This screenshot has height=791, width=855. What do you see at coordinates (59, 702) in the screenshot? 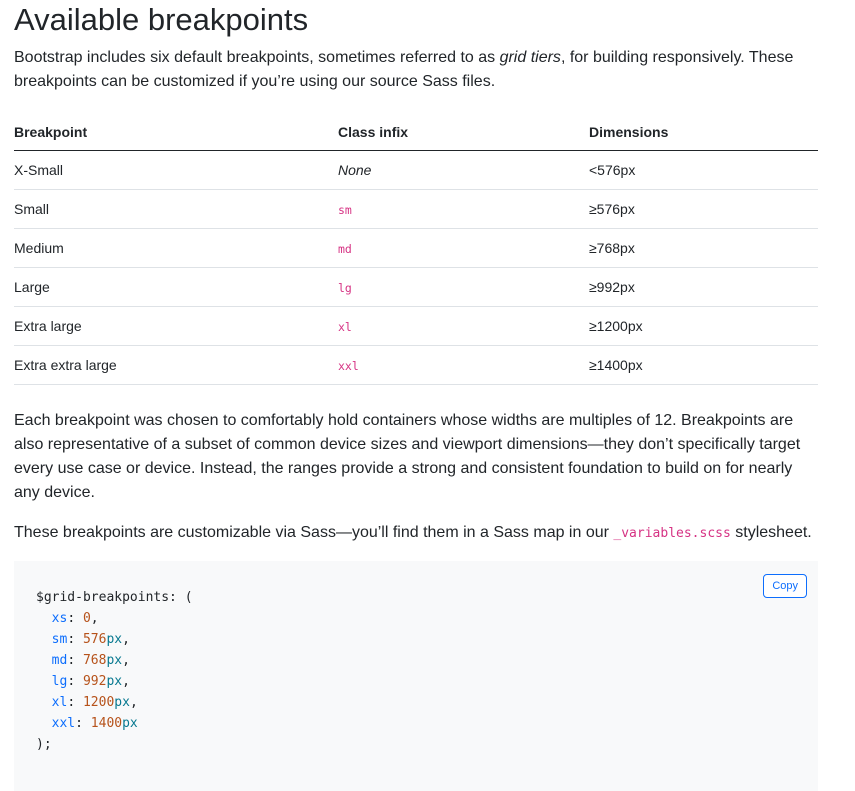
I see `code-key: xl` at bounding box center [59, 702].